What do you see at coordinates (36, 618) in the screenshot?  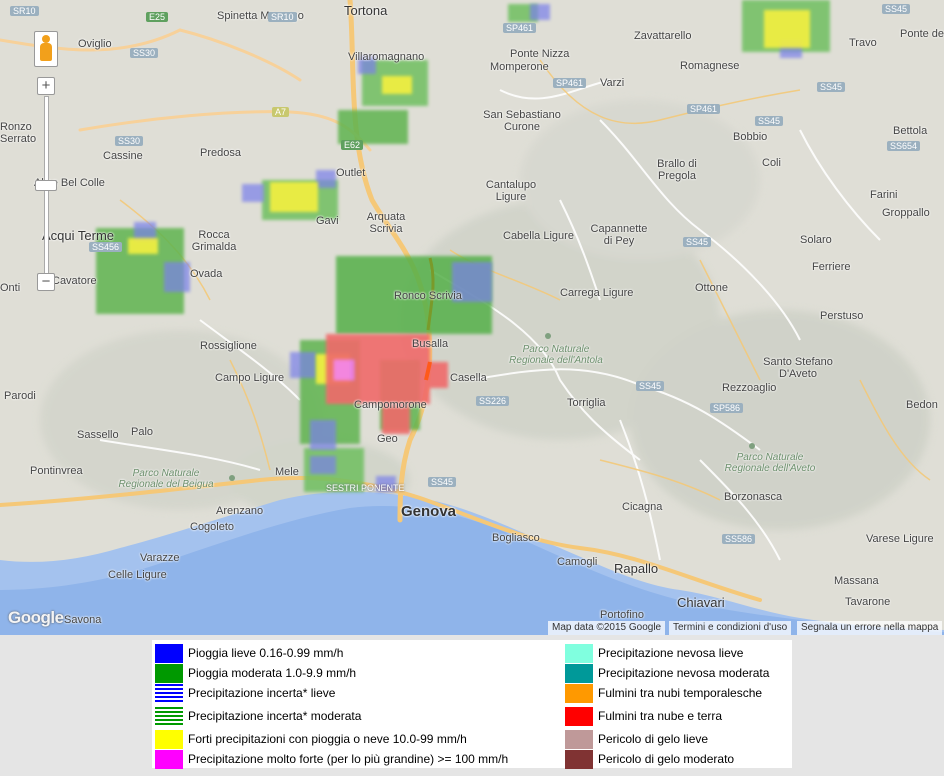 I see `google-logo: Google` at bounding box center [36, 618].